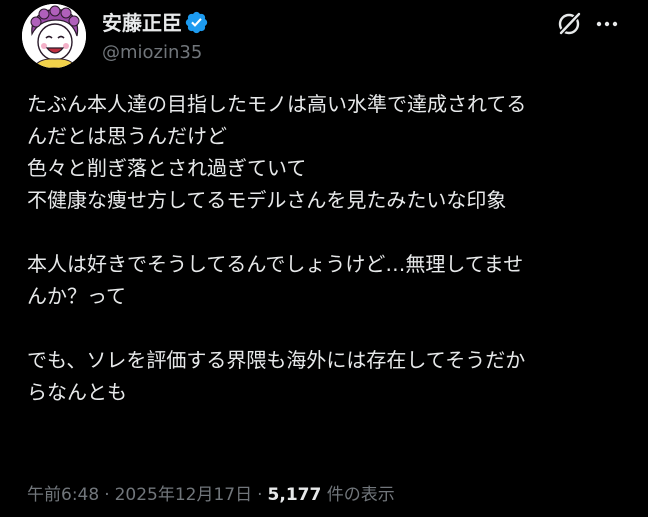 The image size is (648, 517). What do you see at coordinates (276, 360) in the screenshot?
I see `tweet-text-line: でも、ソレを評価する界隈も海外には存在してそうだか` at bounding box center [276, 360].